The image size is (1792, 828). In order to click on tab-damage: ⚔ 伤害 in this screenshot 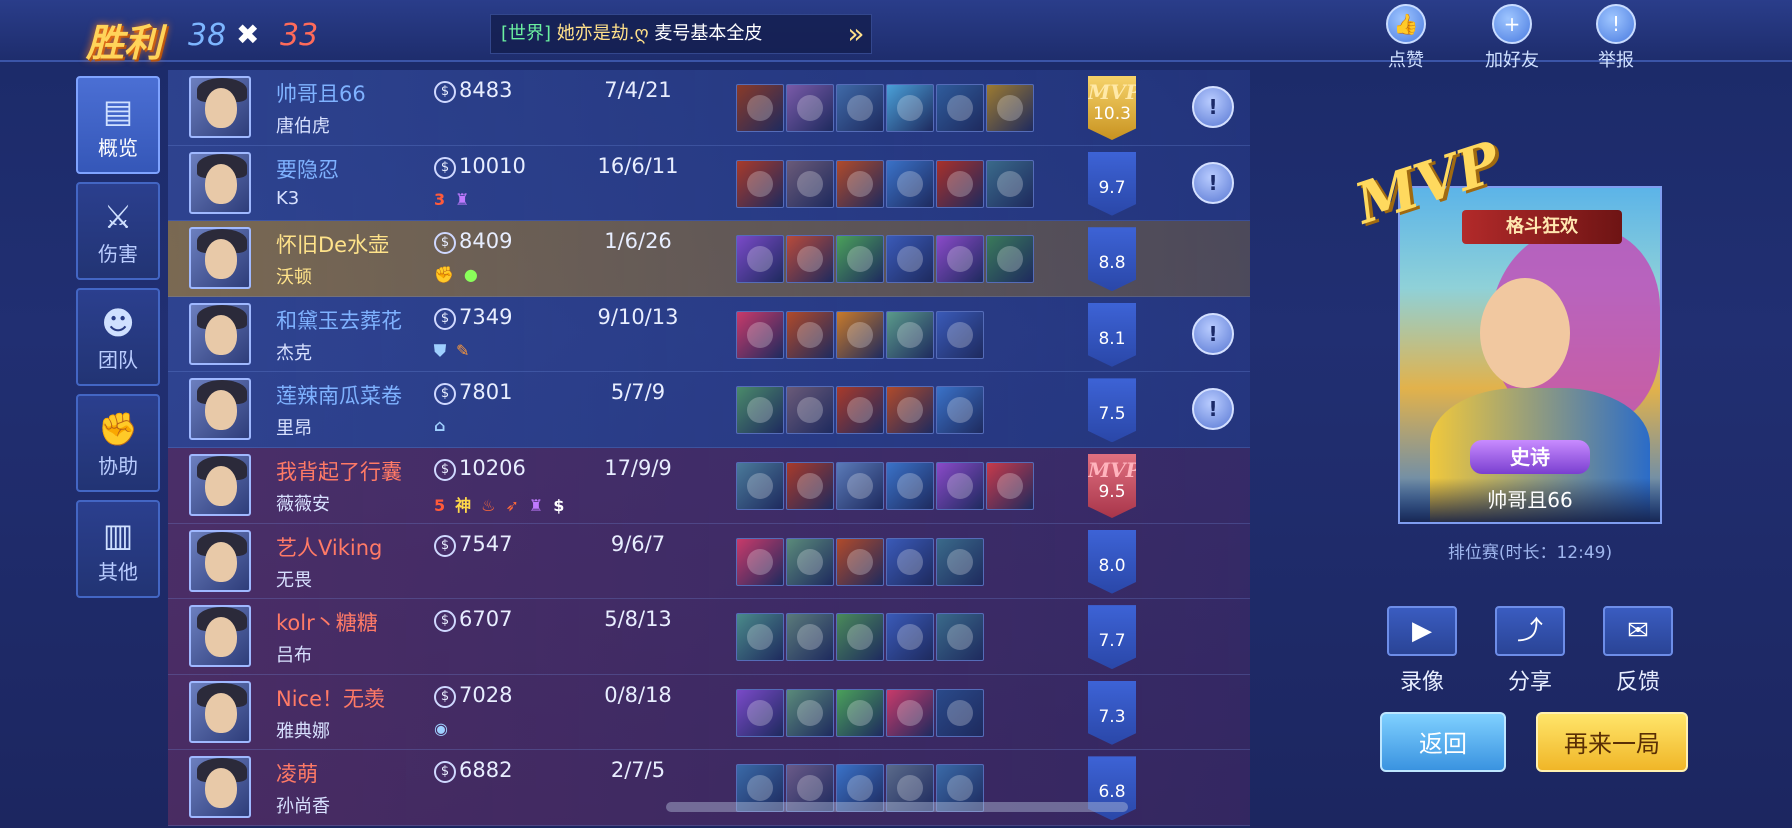, I will do `click(118, 231)`.